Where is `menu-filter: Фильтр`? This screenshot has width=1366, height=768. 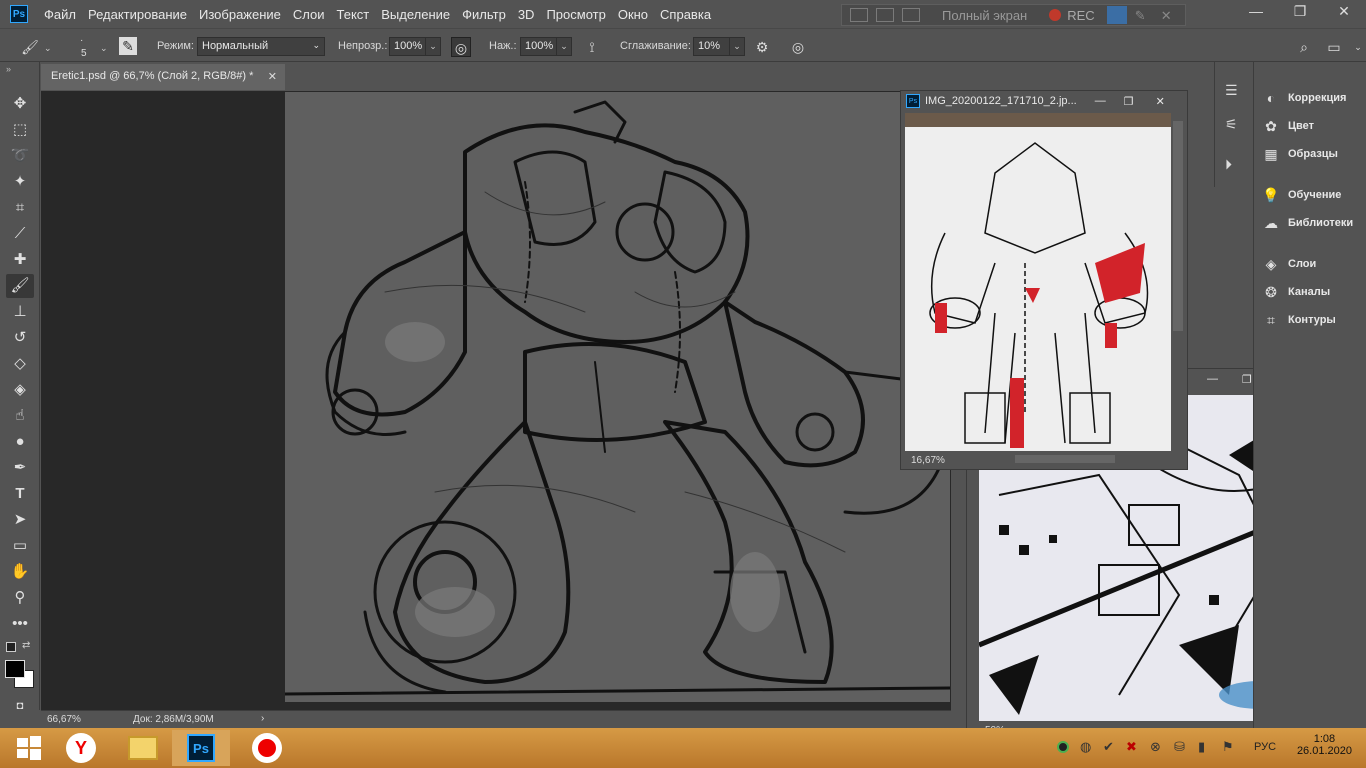 menu-filter: Фильтр is located at coordinates (484, 14).